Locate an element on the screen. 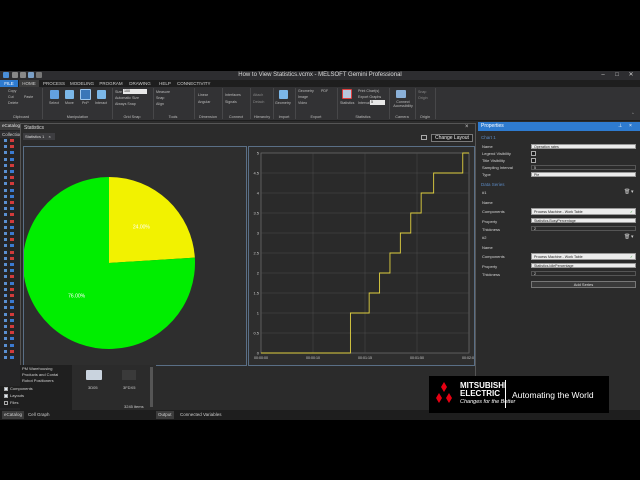 This screenshot has width=640, height=480. catalog-item-label: 3D05 is located at coordinates (93, 387).